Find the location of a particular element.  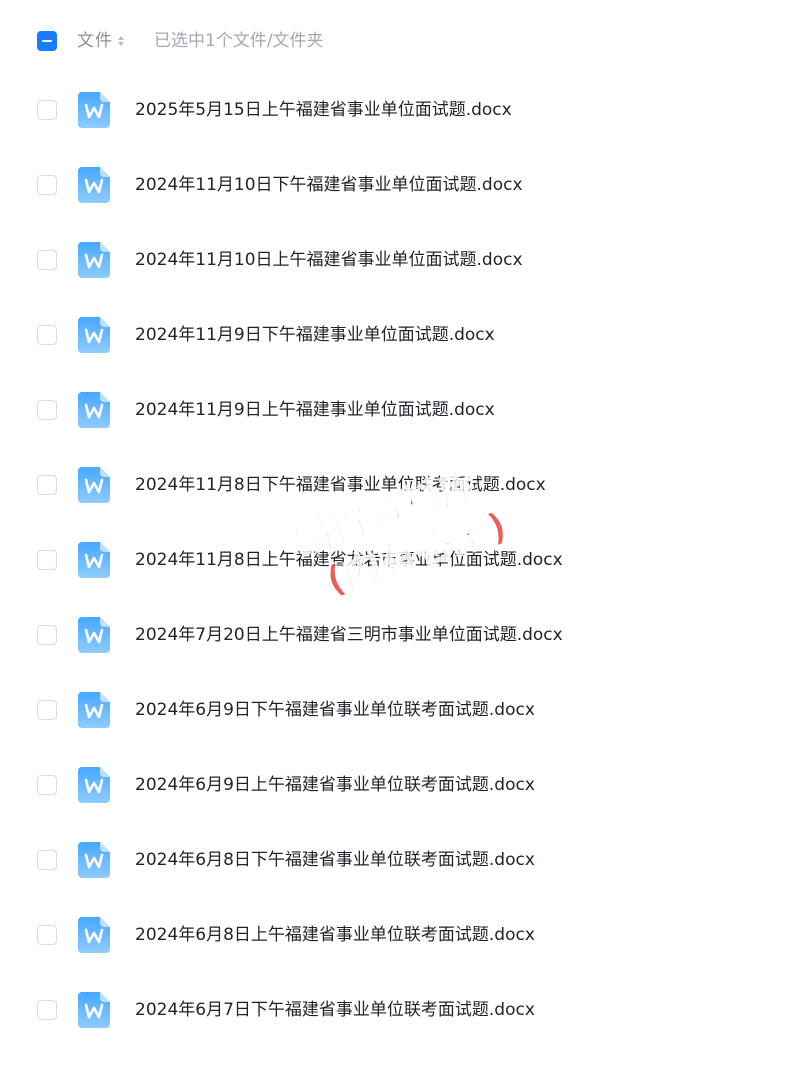

file-name: 2024年6月9日下午福建省事业单位联考面试题.docx is located at coordinates (335, 710).